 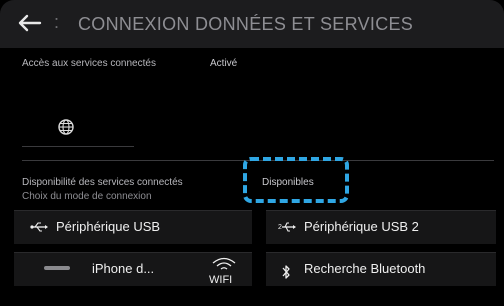 What do you see at coordinates (108, 226) in the screenshot?
I see `usb-label: Périphérique USB` at bounding box center [108, 226].